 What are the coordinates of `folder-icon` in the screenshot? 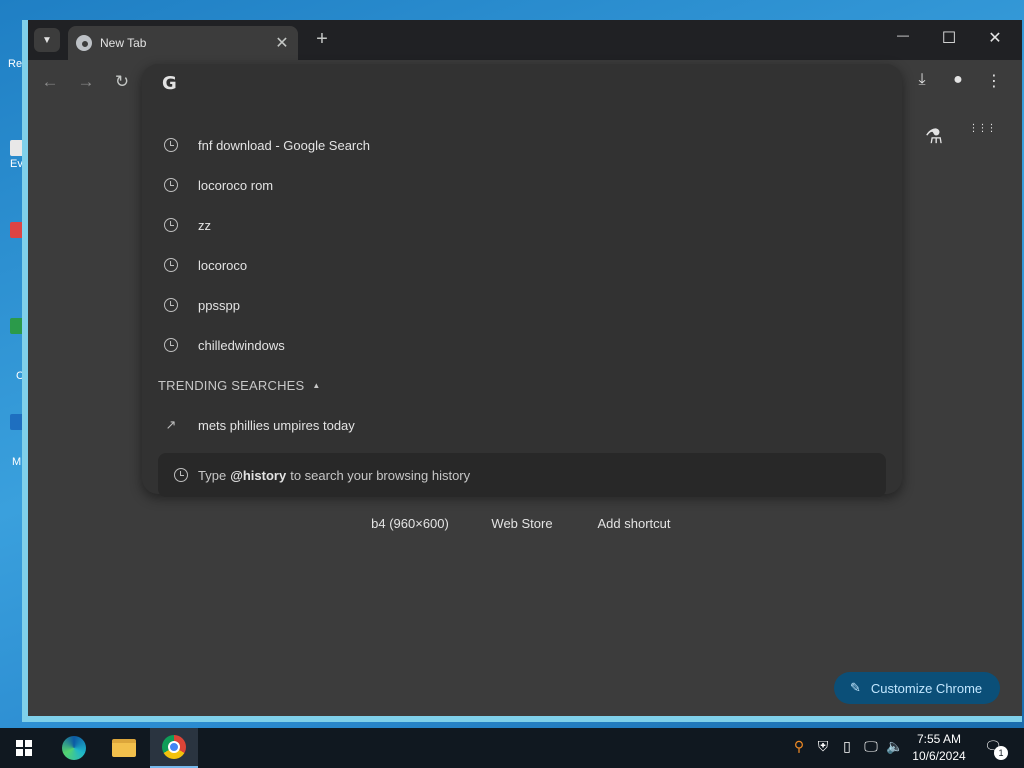 It's located at (124, 748).